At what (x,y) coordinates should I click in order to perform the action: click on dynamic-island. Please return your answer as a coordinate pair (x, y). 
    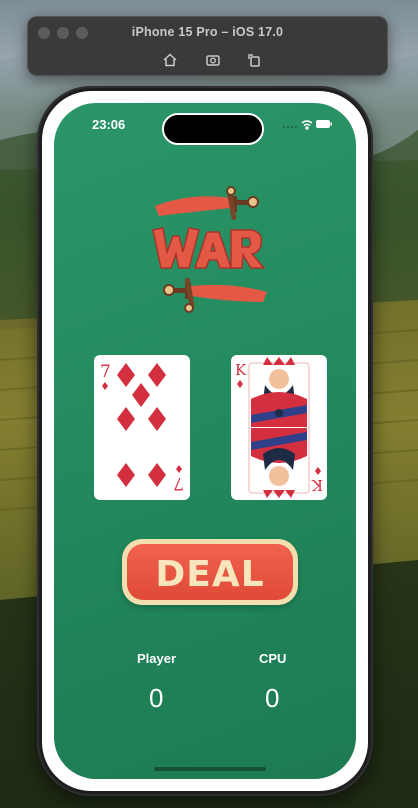
    Looking at the image, I should click on (213, 129).